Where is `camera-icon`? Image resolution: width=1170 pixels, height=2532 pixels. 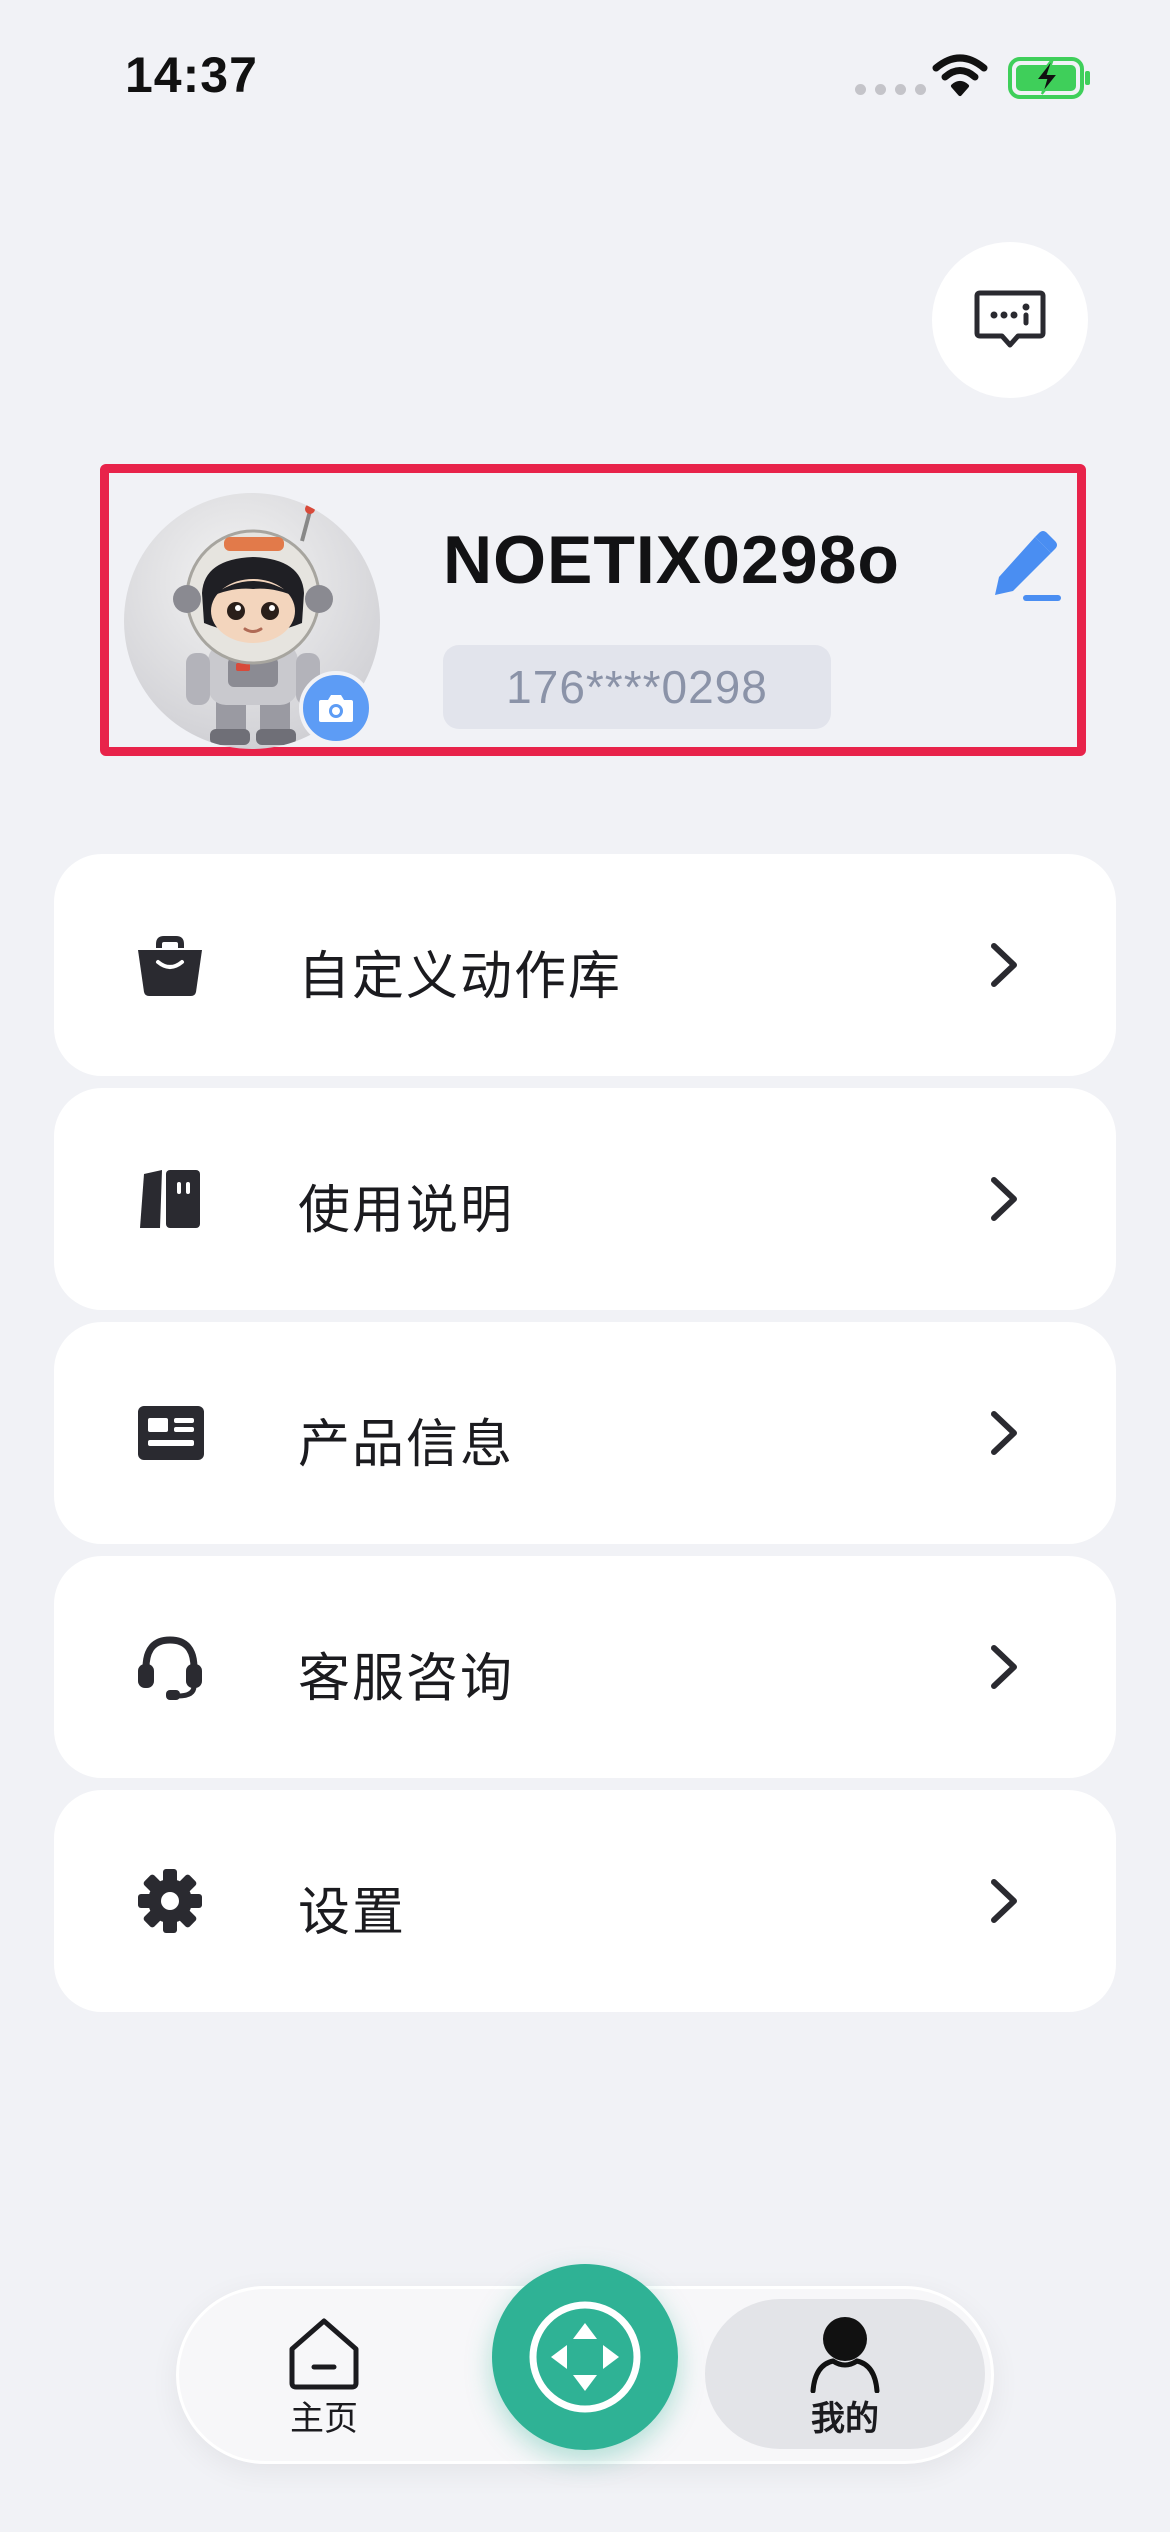
camera-icon is located at coordinates (336, 708).